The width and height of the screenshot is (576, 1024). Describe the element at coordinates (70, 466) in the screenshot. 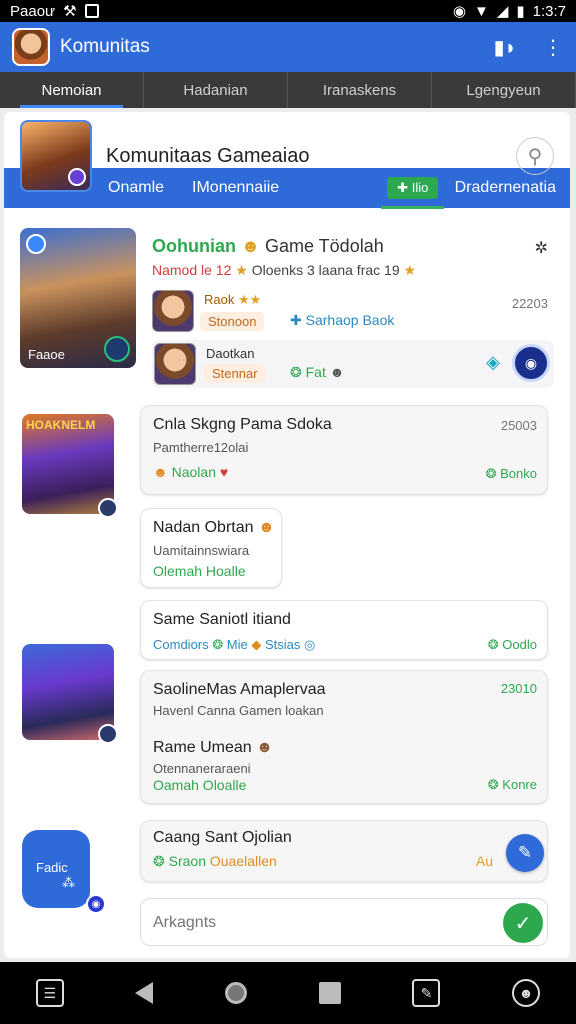

I see `game-thumbnail-2: HOAKNELM` at that location.